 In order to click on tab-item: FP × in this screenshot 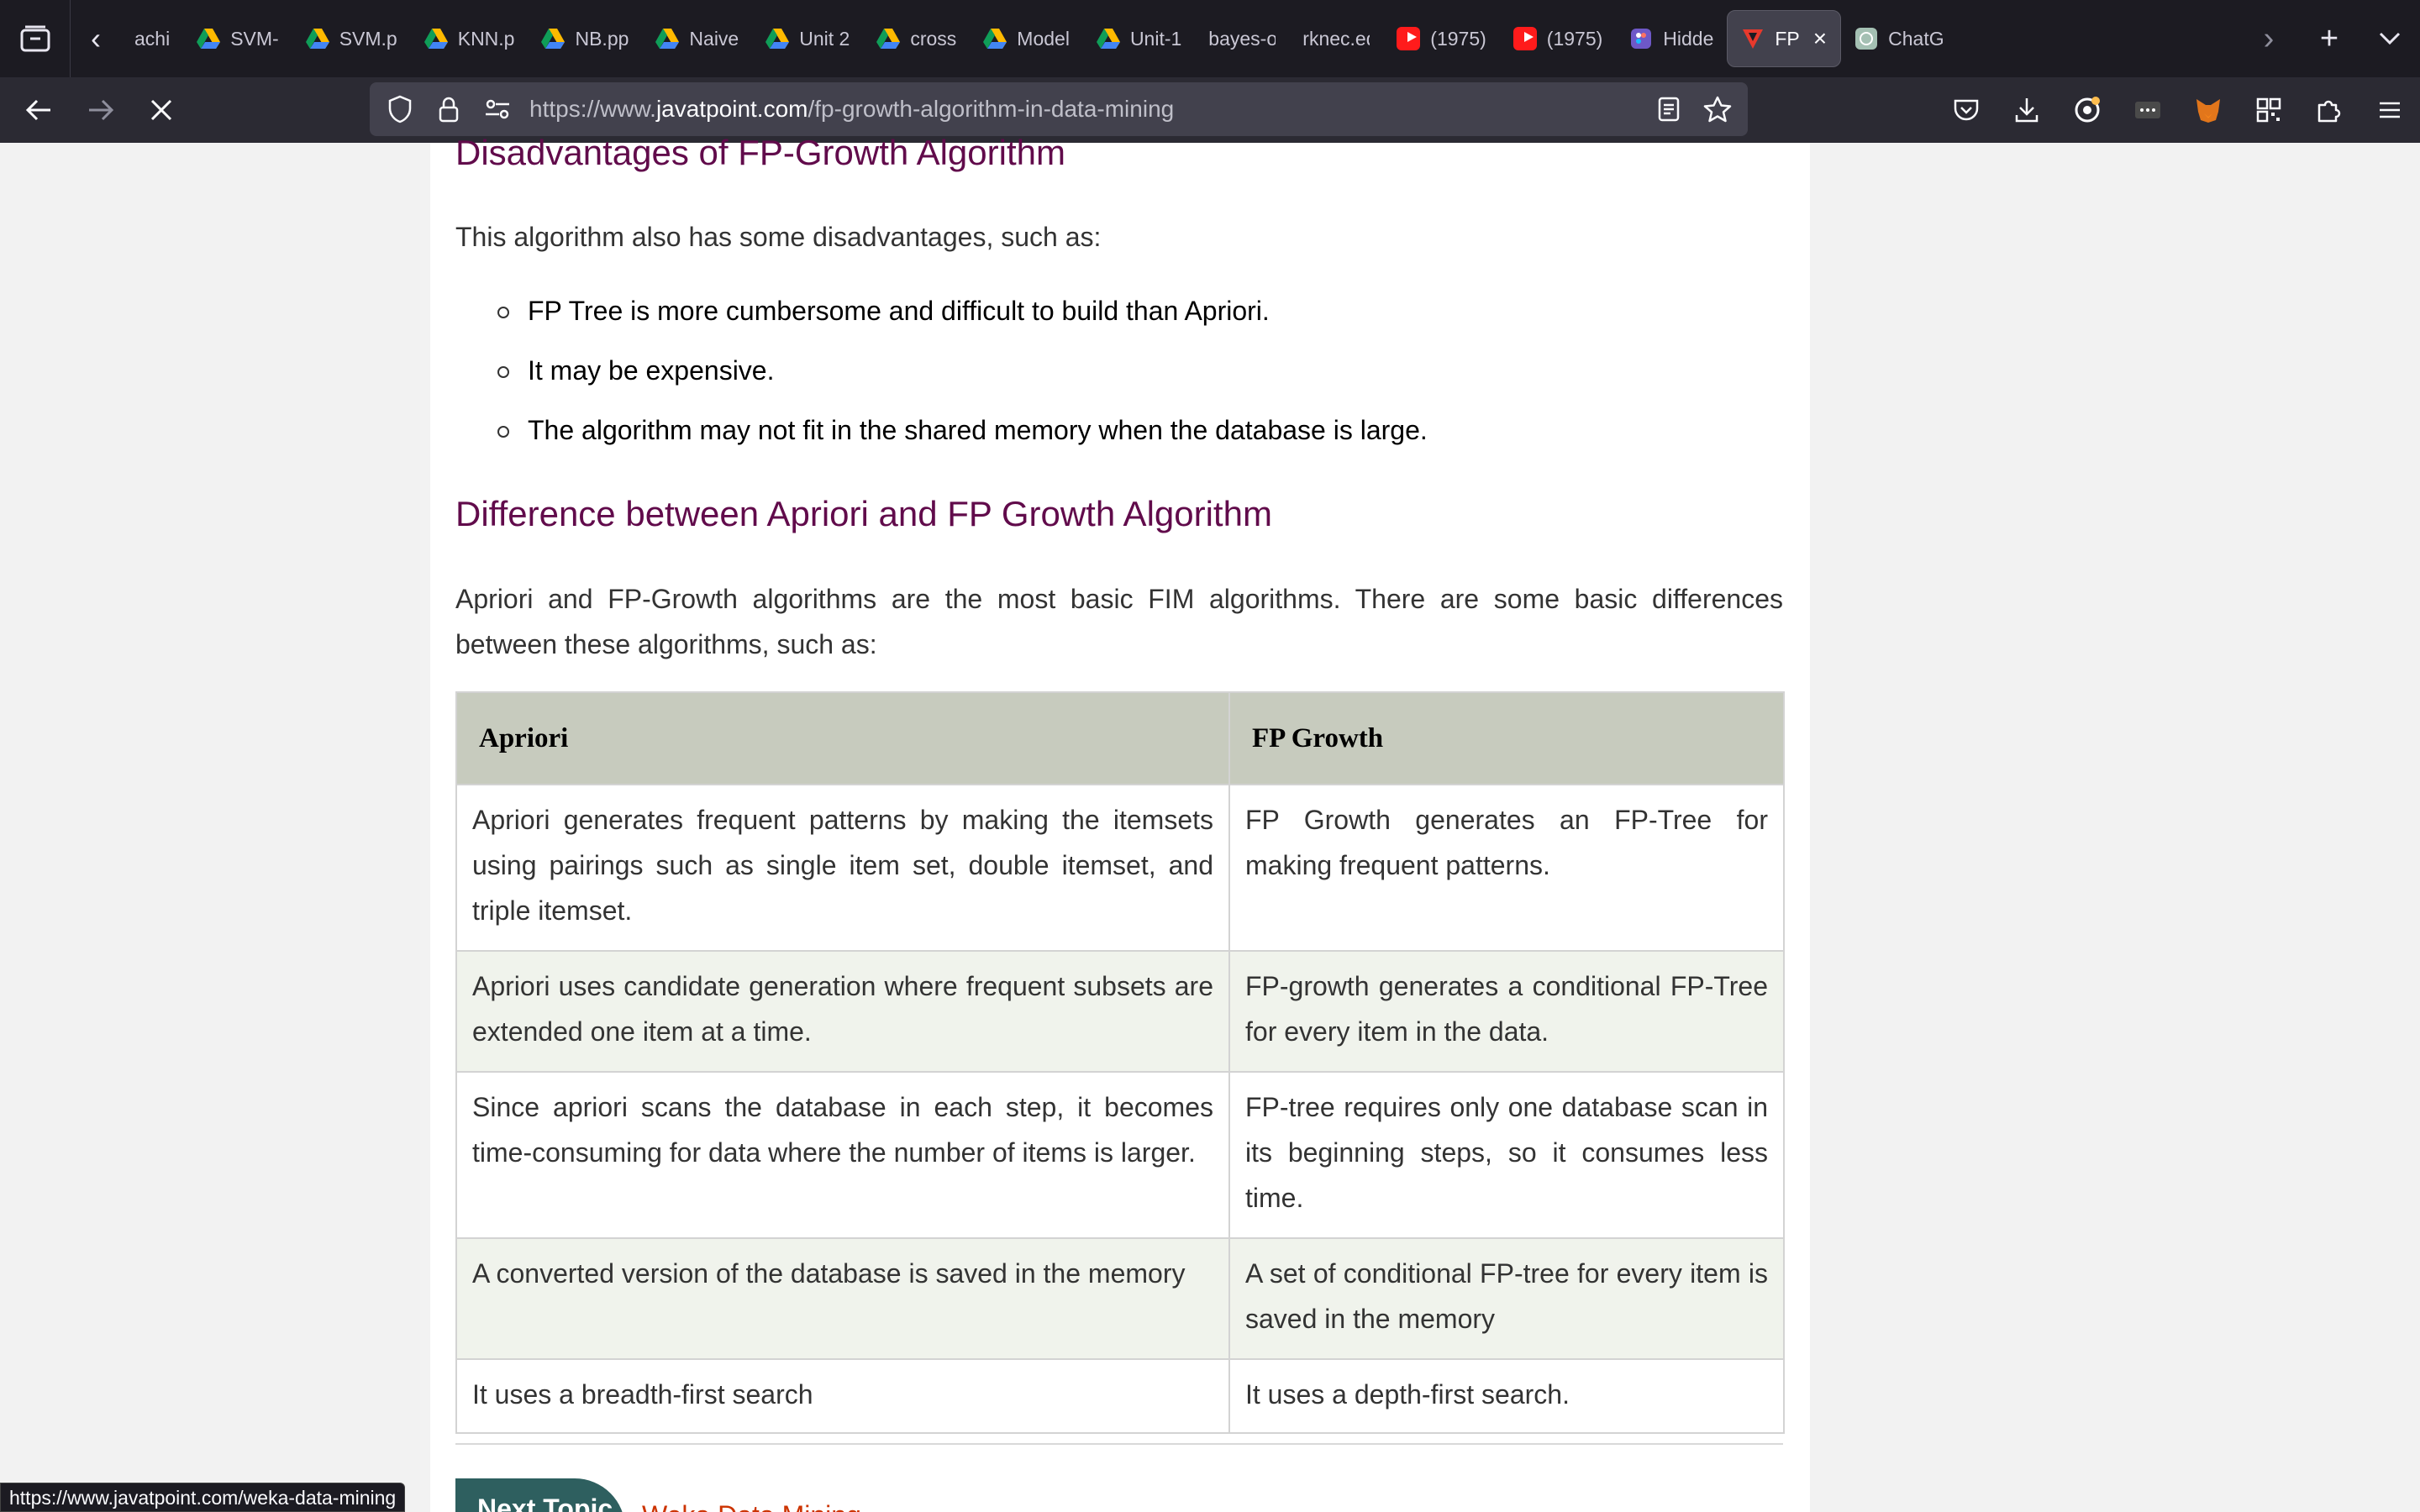, I will do `click(1785, 38)`.